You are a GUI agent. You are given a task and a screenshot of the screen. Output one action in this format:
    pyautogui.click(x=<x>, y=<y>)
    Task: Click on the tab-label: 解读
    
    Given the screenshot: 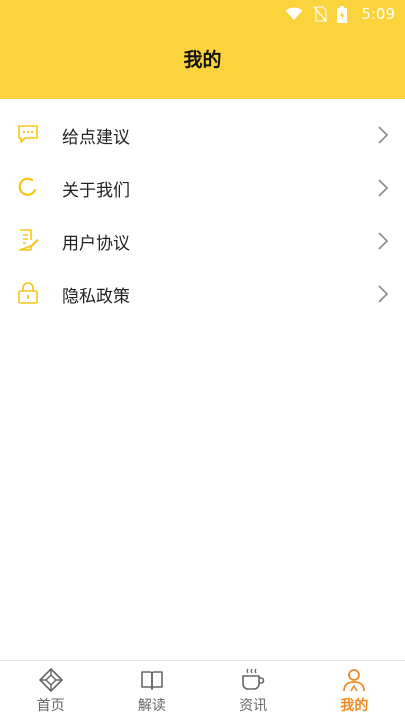 What is the action you would take?
    pyautogui.click(x=151, y=706)
    